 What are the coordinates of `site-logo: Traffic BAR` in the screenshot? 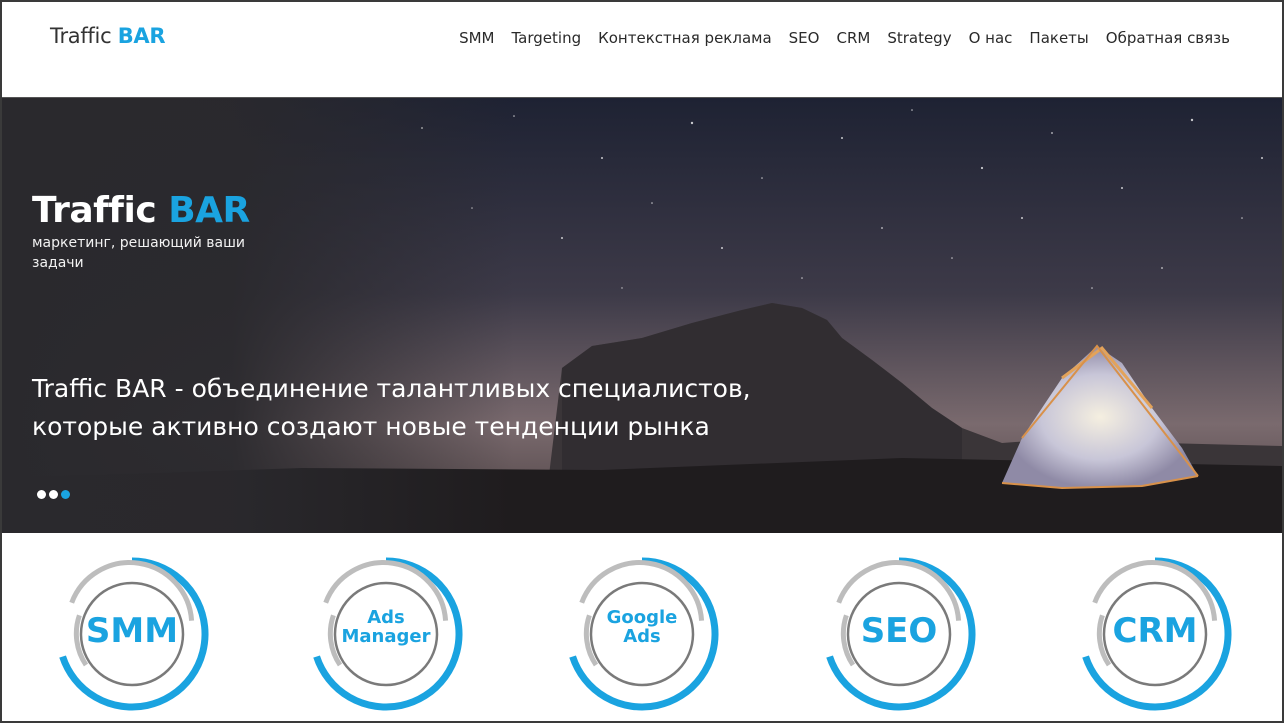 It's located at (108, 36).